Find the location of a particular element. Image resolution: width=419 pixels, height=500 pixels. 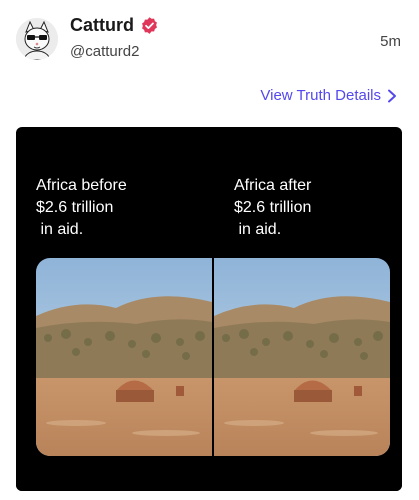

media-bottom-band is located at coordinates (209, 476).